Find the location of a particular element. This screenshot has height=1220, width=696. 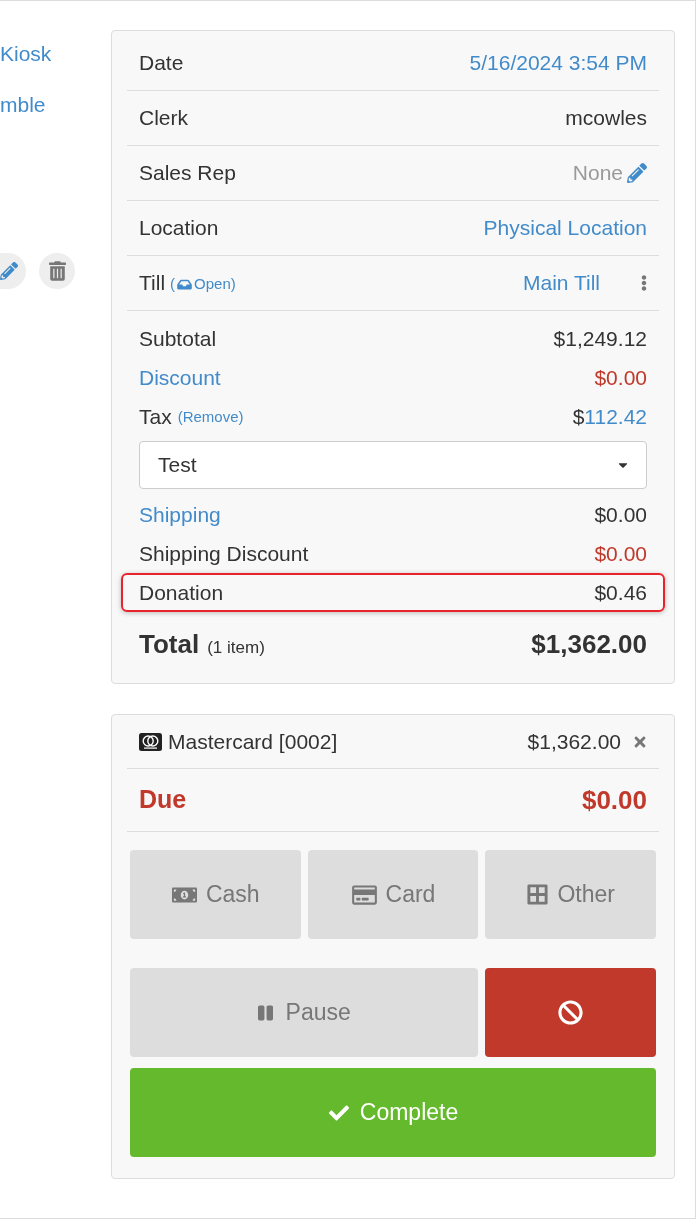

remove-link: (Remove) is located at coordinates (210, 417).